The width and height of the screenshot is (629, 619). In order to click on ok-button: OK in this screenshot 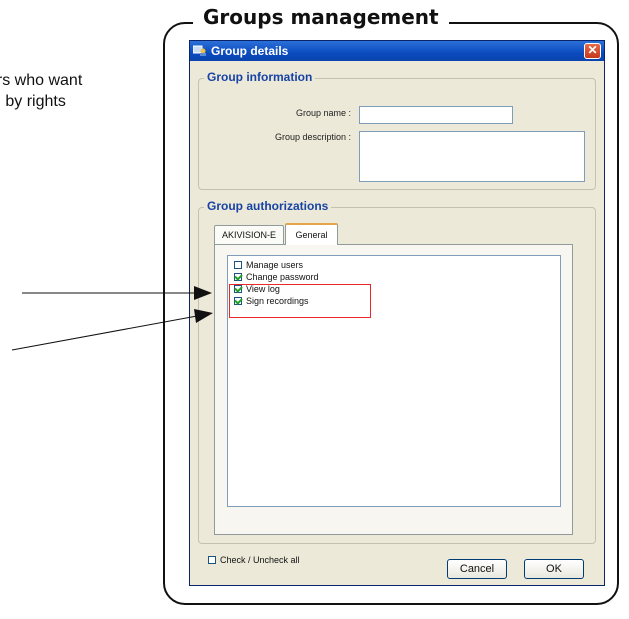, I will do `click(554, 569)`.